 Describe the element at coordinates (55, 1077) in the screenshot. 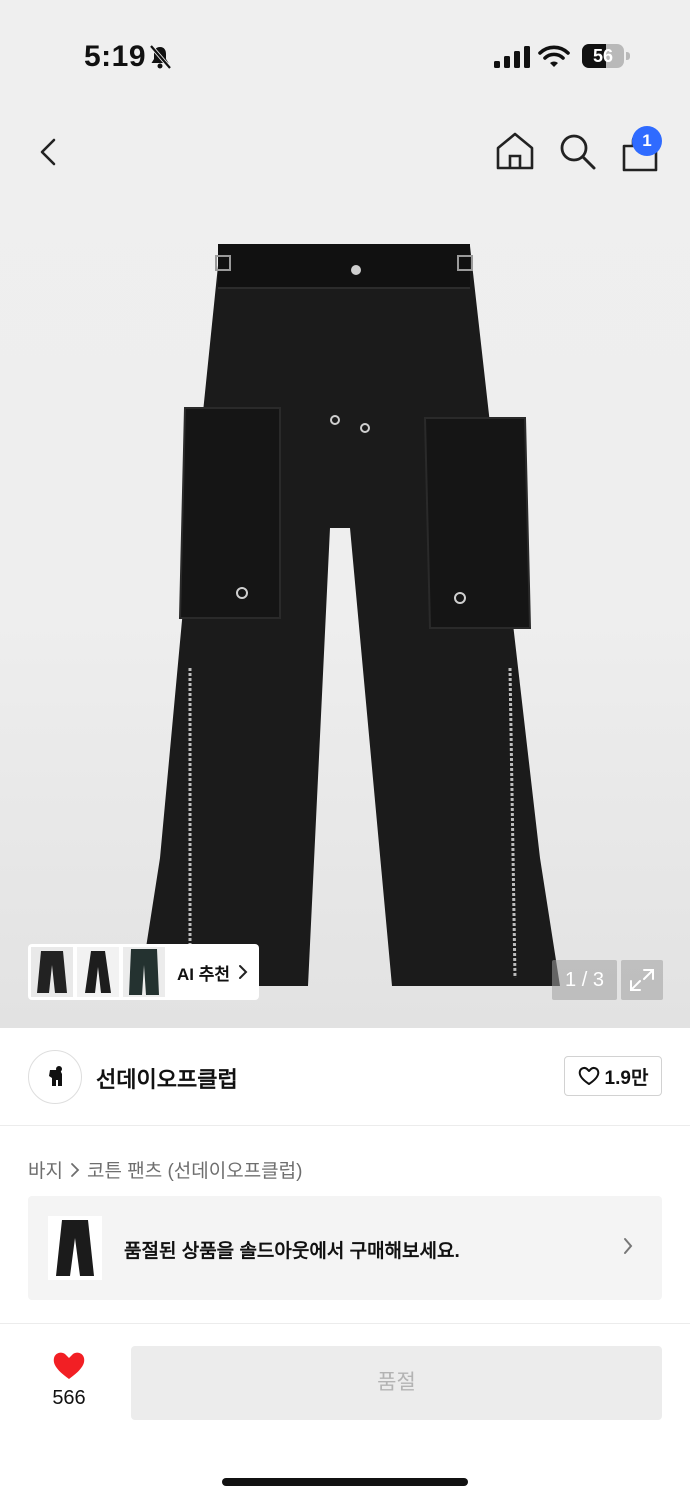

I see `brand-logo` at that location.